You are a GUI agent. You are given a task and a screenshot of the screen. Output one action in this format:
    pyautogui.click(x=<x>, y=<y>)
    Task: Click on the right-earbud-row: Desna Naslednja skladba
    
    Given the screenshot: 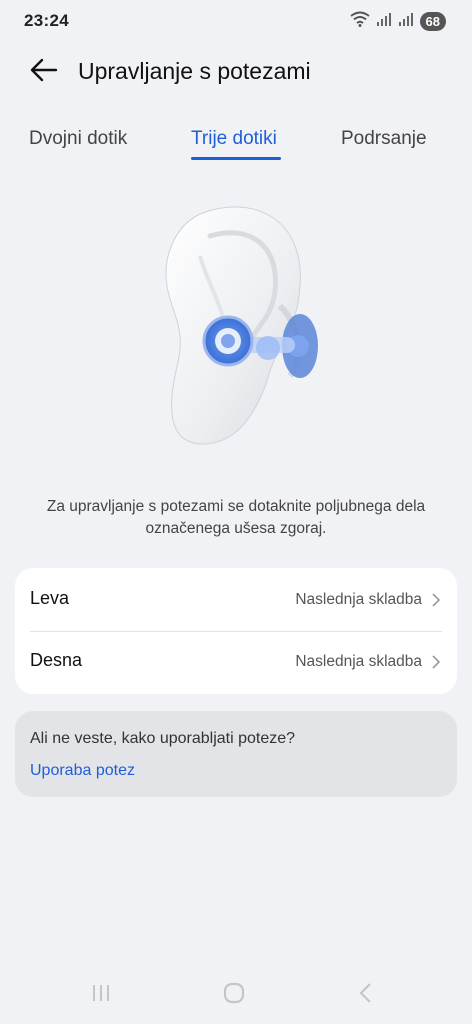 What is the action you would take?
    pyautogui.click(x=236, y=663)
    